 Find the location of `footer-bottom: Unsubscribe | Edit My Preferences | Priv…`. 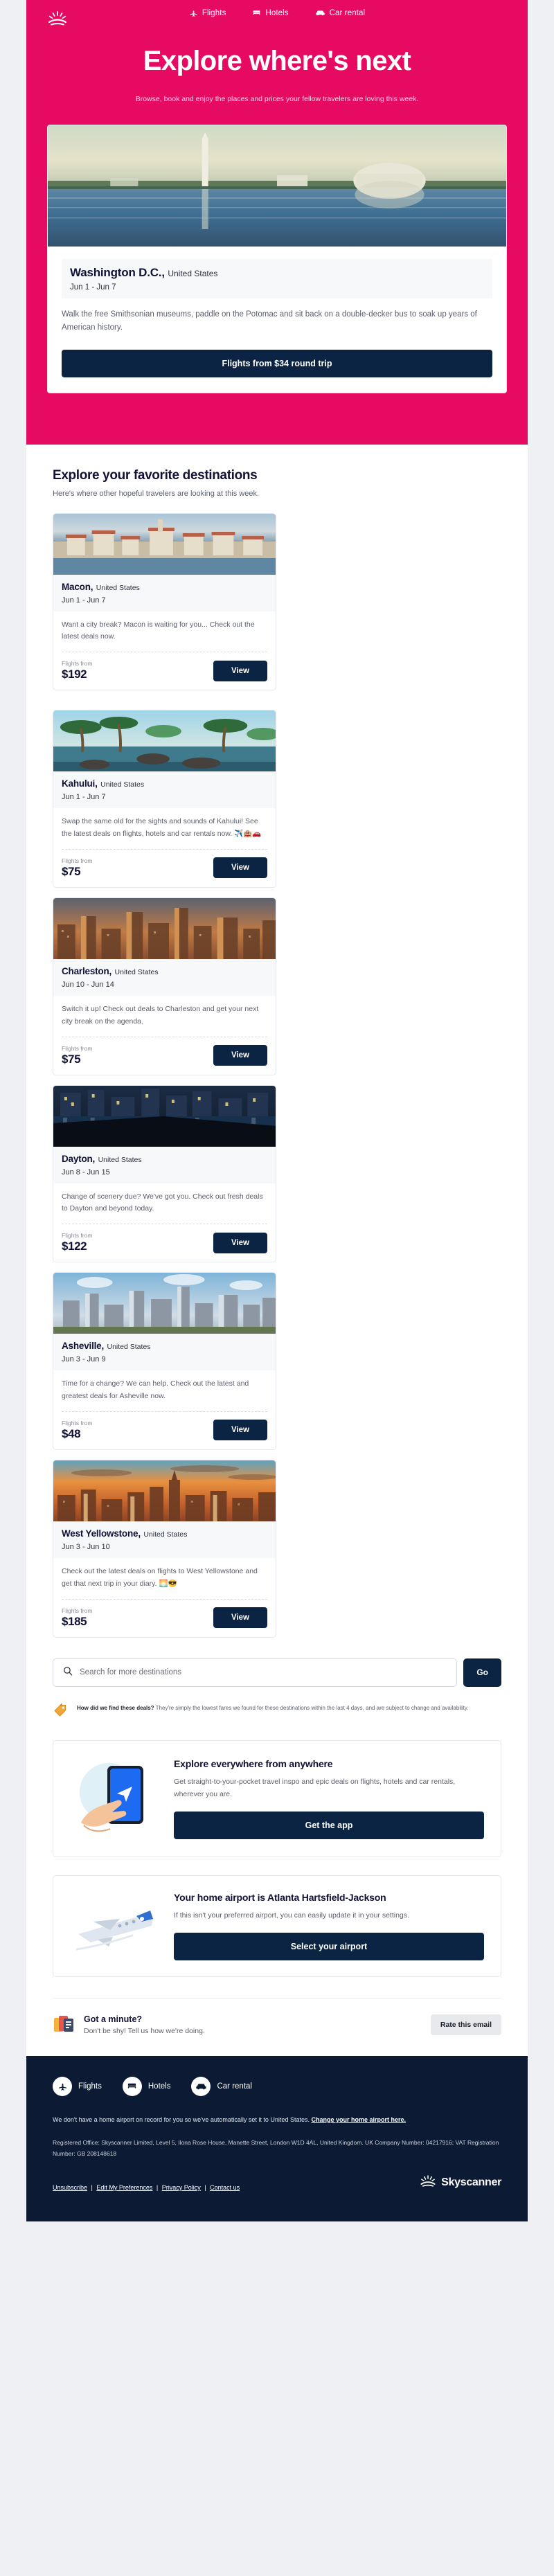

footer-bottom: Unsubscribe | Edit My Preferences | Priv… is located at coordinates (277, 2182).